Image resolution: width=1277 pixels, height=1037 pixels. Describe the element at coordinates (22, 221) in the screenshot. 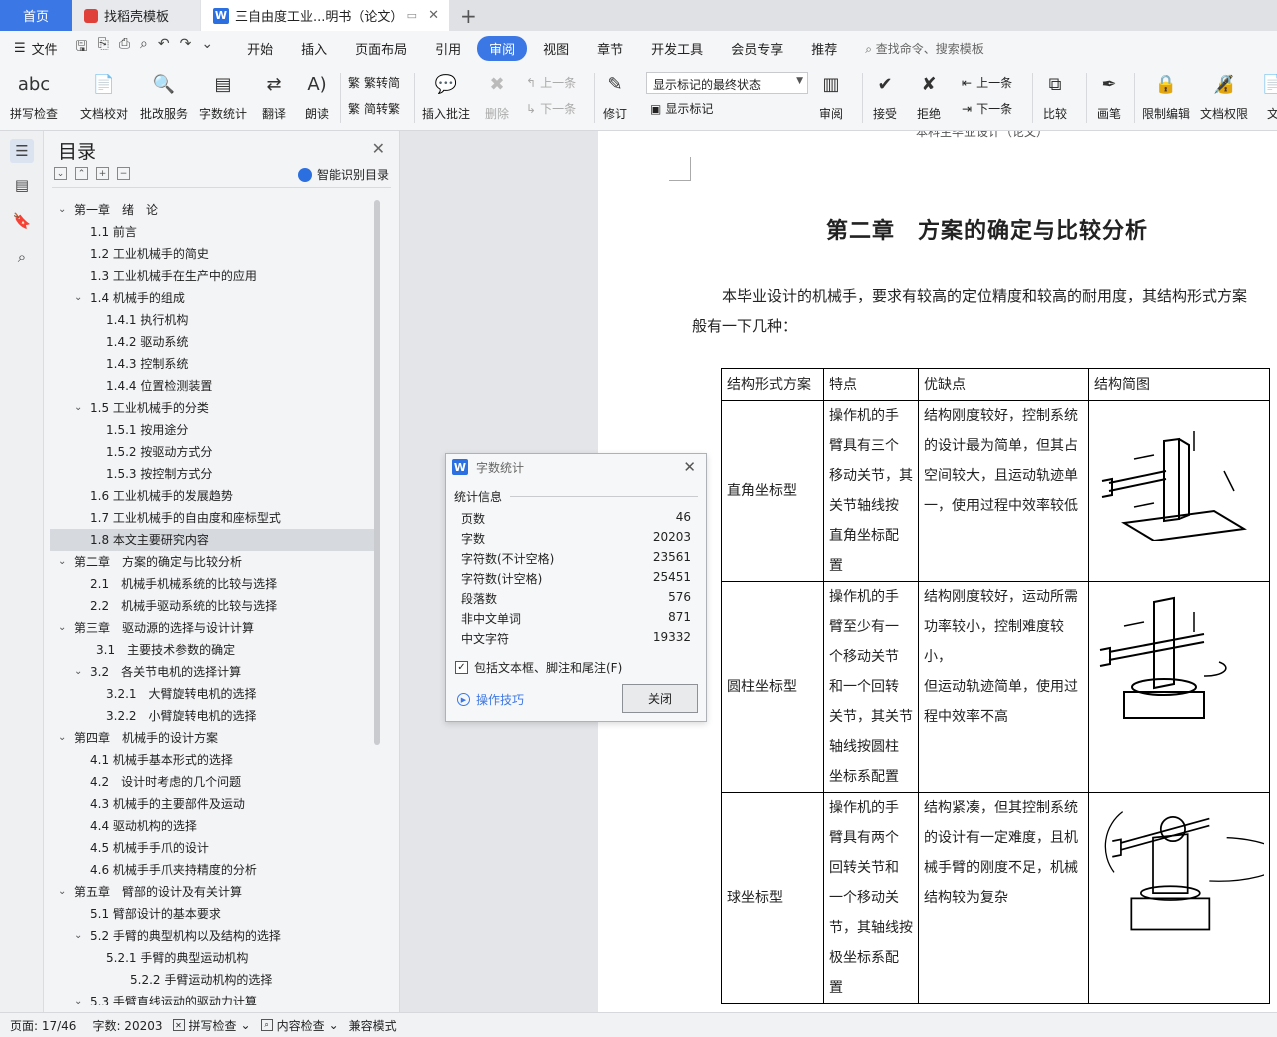

I see `bookmark-icon: 🔖` at that location.